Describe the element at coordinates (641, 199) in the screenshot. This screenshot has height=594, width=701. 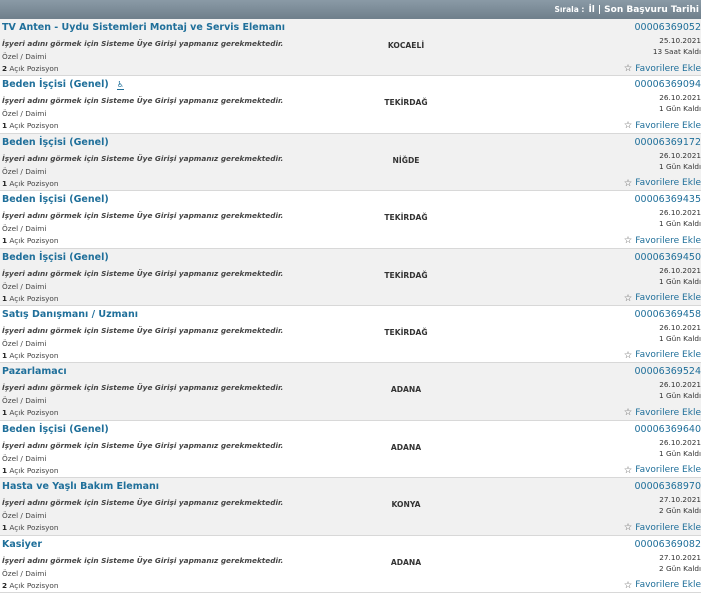
I see `listing-number-link: 00006369435` at that location.